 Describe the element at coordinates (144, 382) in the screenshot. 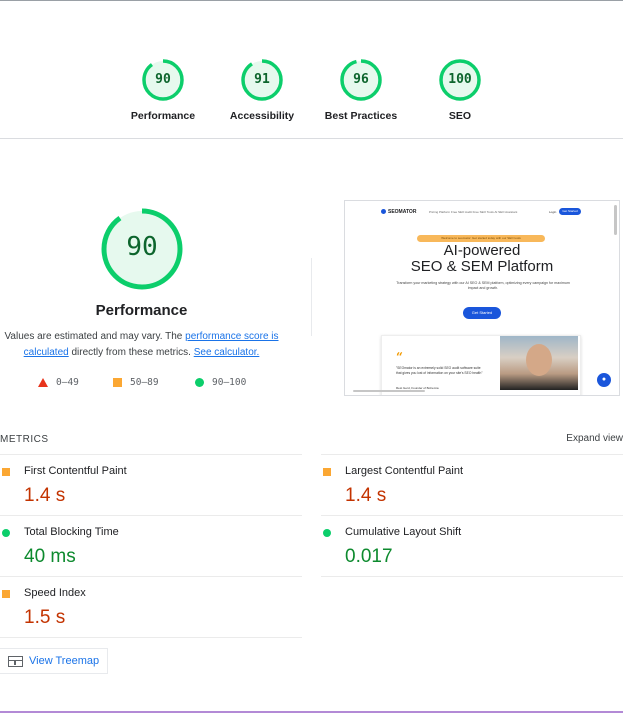

I see `legend-average-range: 50–89` at that location.